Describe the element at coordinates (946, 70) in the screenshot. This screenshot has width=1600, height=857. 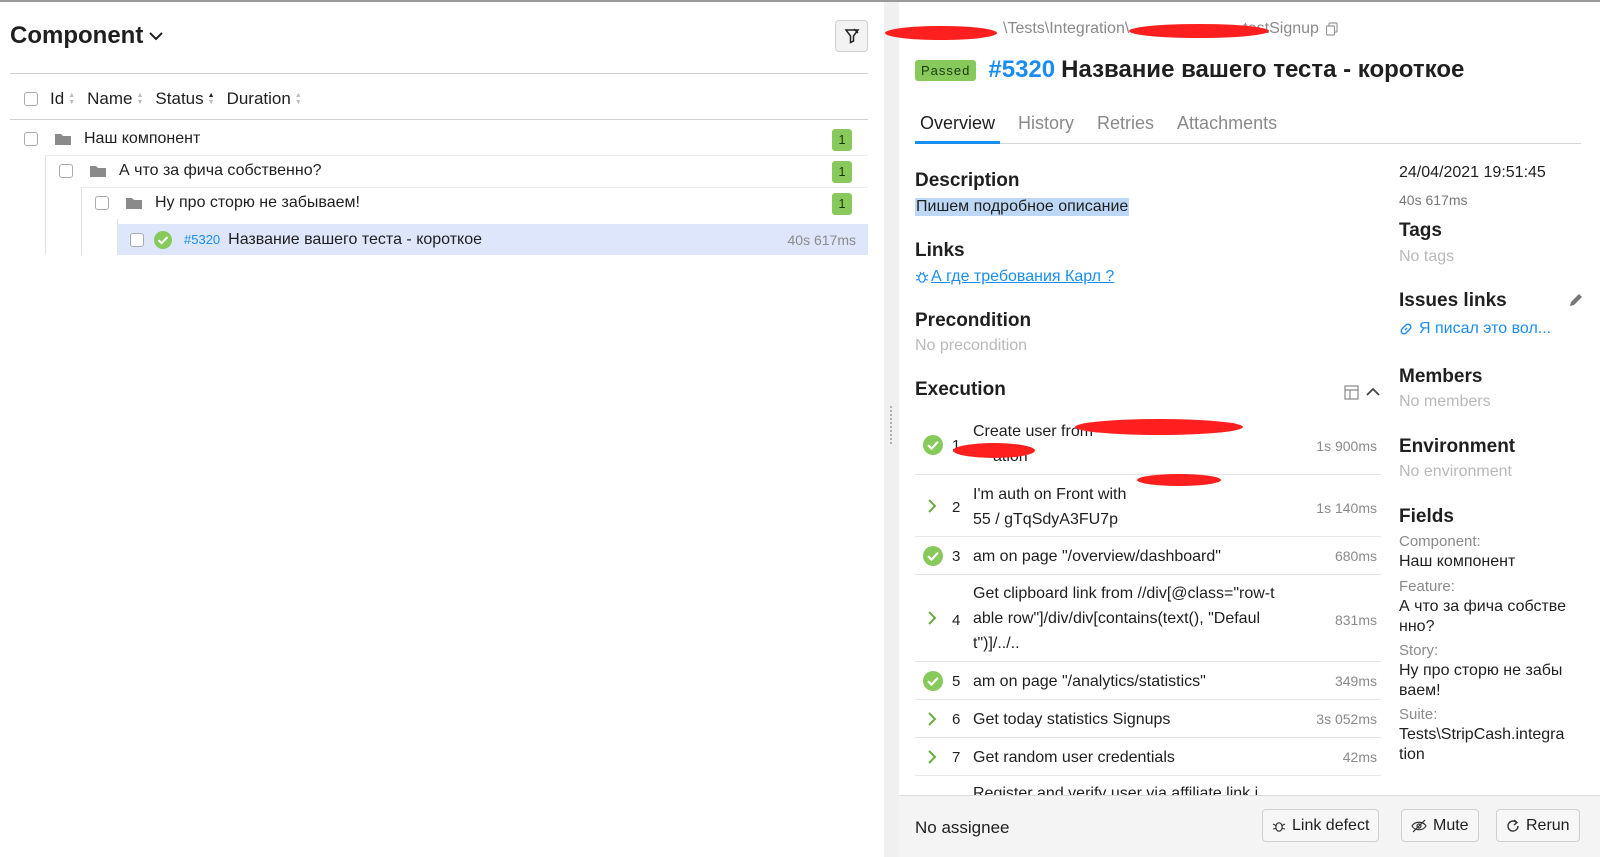
I see `status-badge: Passed` at that location.